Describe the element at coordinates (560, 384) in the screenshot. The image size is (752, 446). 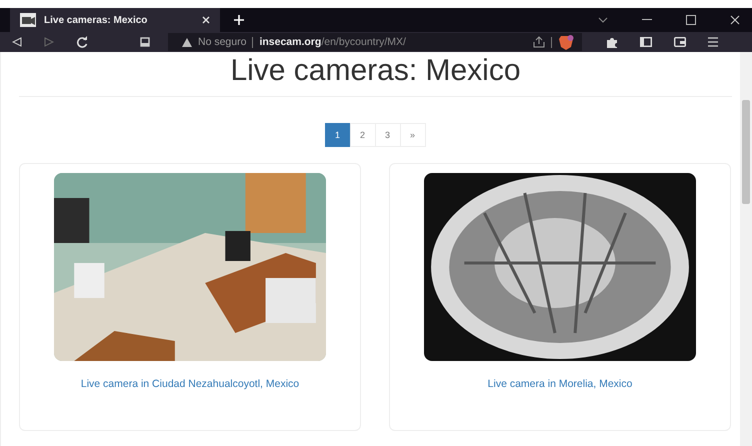
I see `camera-link: Live camera in Morelia, Mexico` at that location.